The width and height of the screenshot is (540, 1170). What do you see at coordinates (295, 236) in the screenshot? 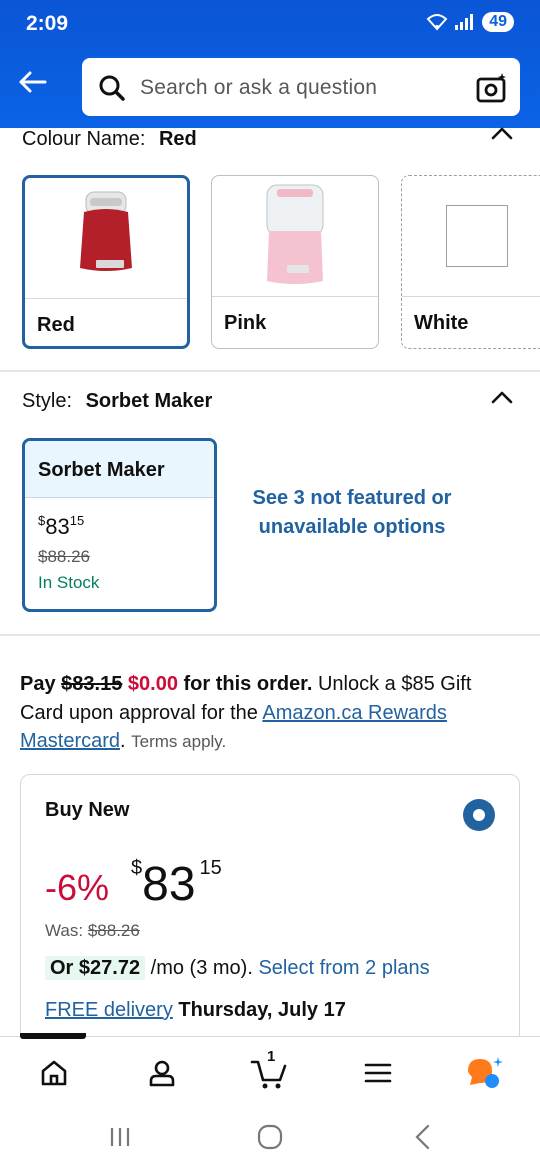
I see `product-image-pink` at bounding box center [295, 236].